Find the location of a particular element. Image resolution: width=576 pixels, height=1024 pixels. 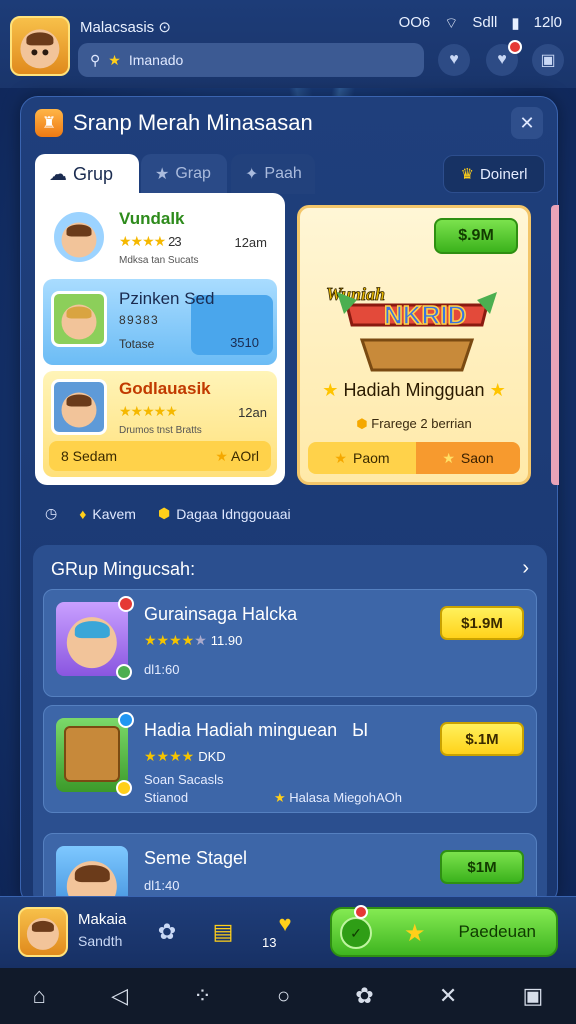

prize-right-button: ★ Saon is located at coordinates (468, 458).